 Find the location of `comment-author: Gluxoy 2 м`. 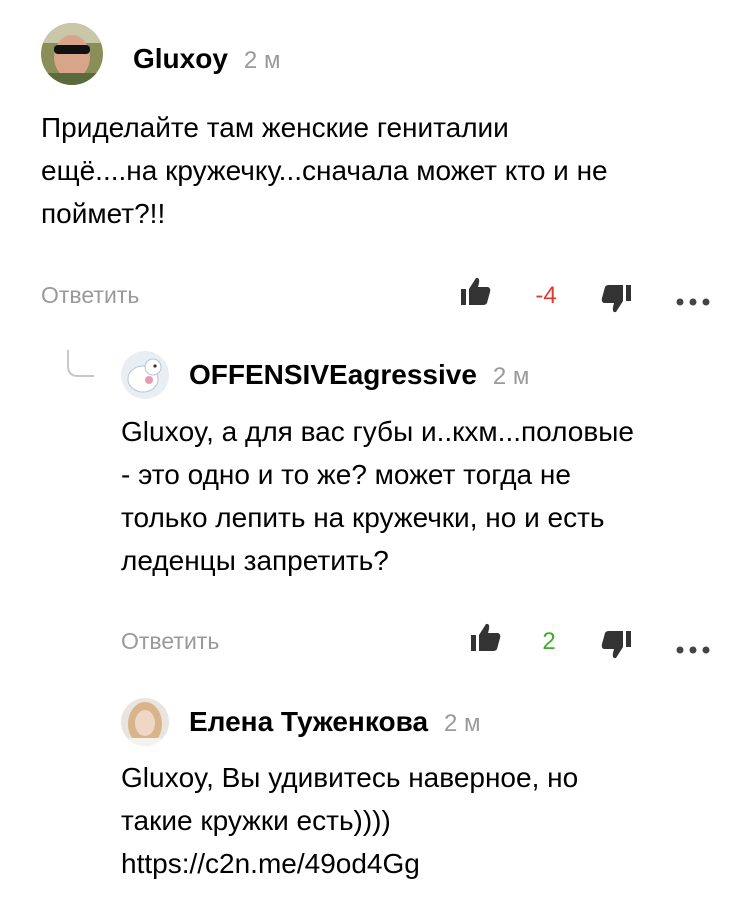

comment-author: Gluxoy 2 м is located at coordinates (206, 60).